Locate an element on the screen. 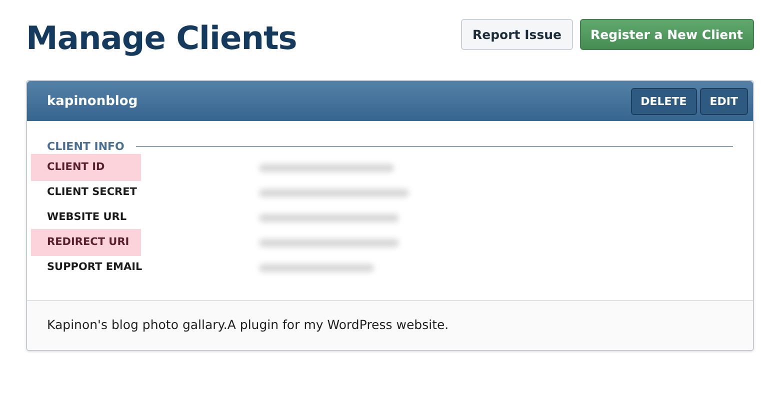 This screenshot has height=400, width=774. action-button: EDIT is located at coordinates (724, 101).